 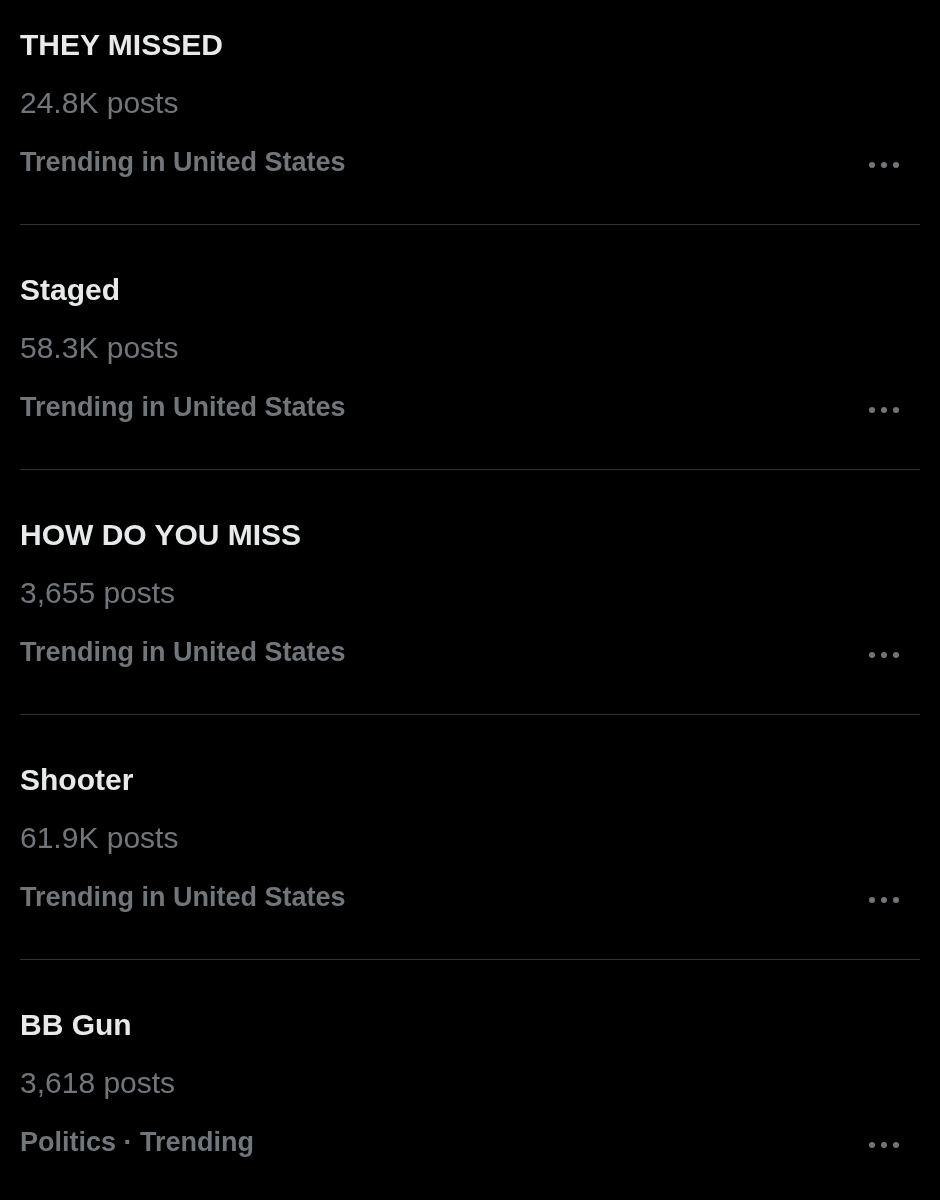 I want to click on post-count: 3,618 posts, so click(x=98, y=1083).